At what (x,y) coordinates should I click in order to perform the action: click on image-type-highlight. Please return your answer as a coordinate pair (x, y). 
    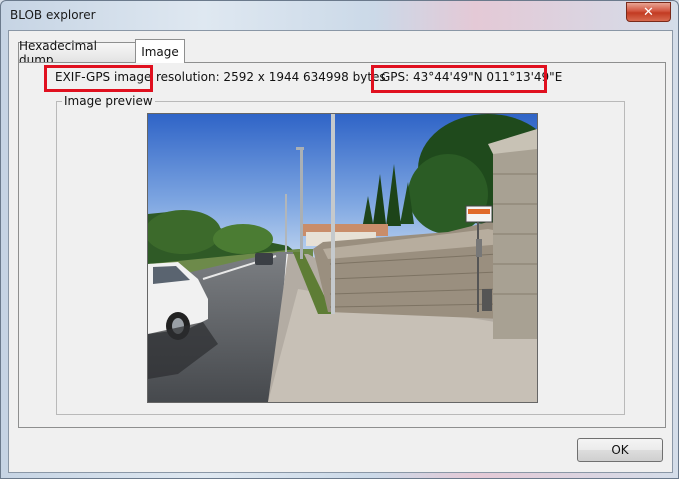
    Looking at the image, I should click on (98, 78).